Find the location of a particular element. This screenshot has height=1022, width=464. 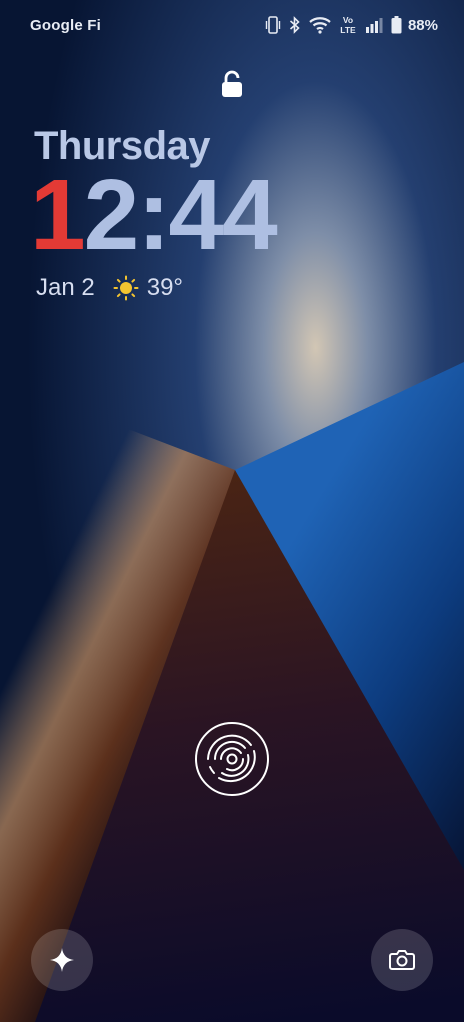

wifi-icon is located at coordinates (320, 25).